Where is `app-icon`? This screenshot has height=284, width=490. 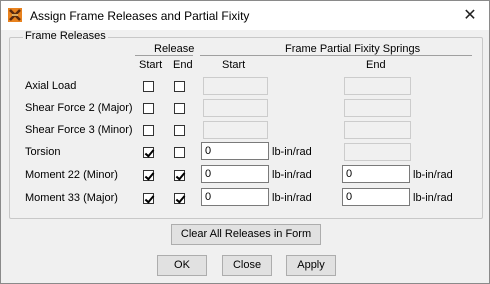
app-icon is located at coordinates (15, 15).